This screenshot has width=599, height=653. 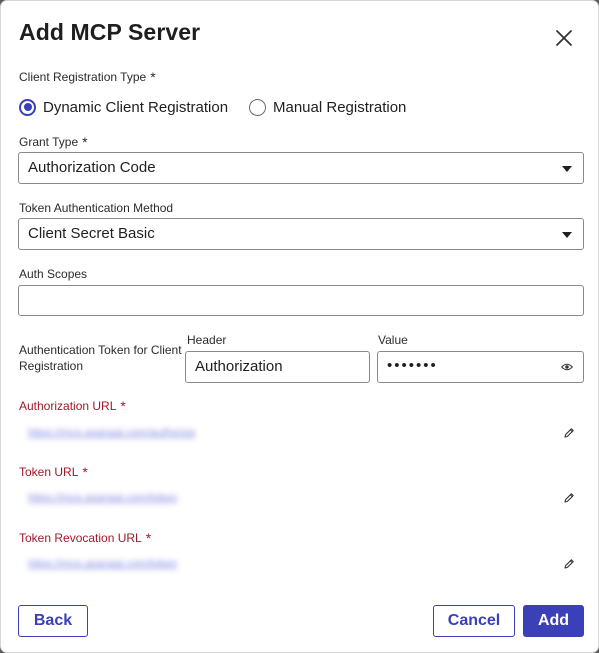 I want to click on auth-scopes-label: Auth Scopes, so click(x=53, y=274).